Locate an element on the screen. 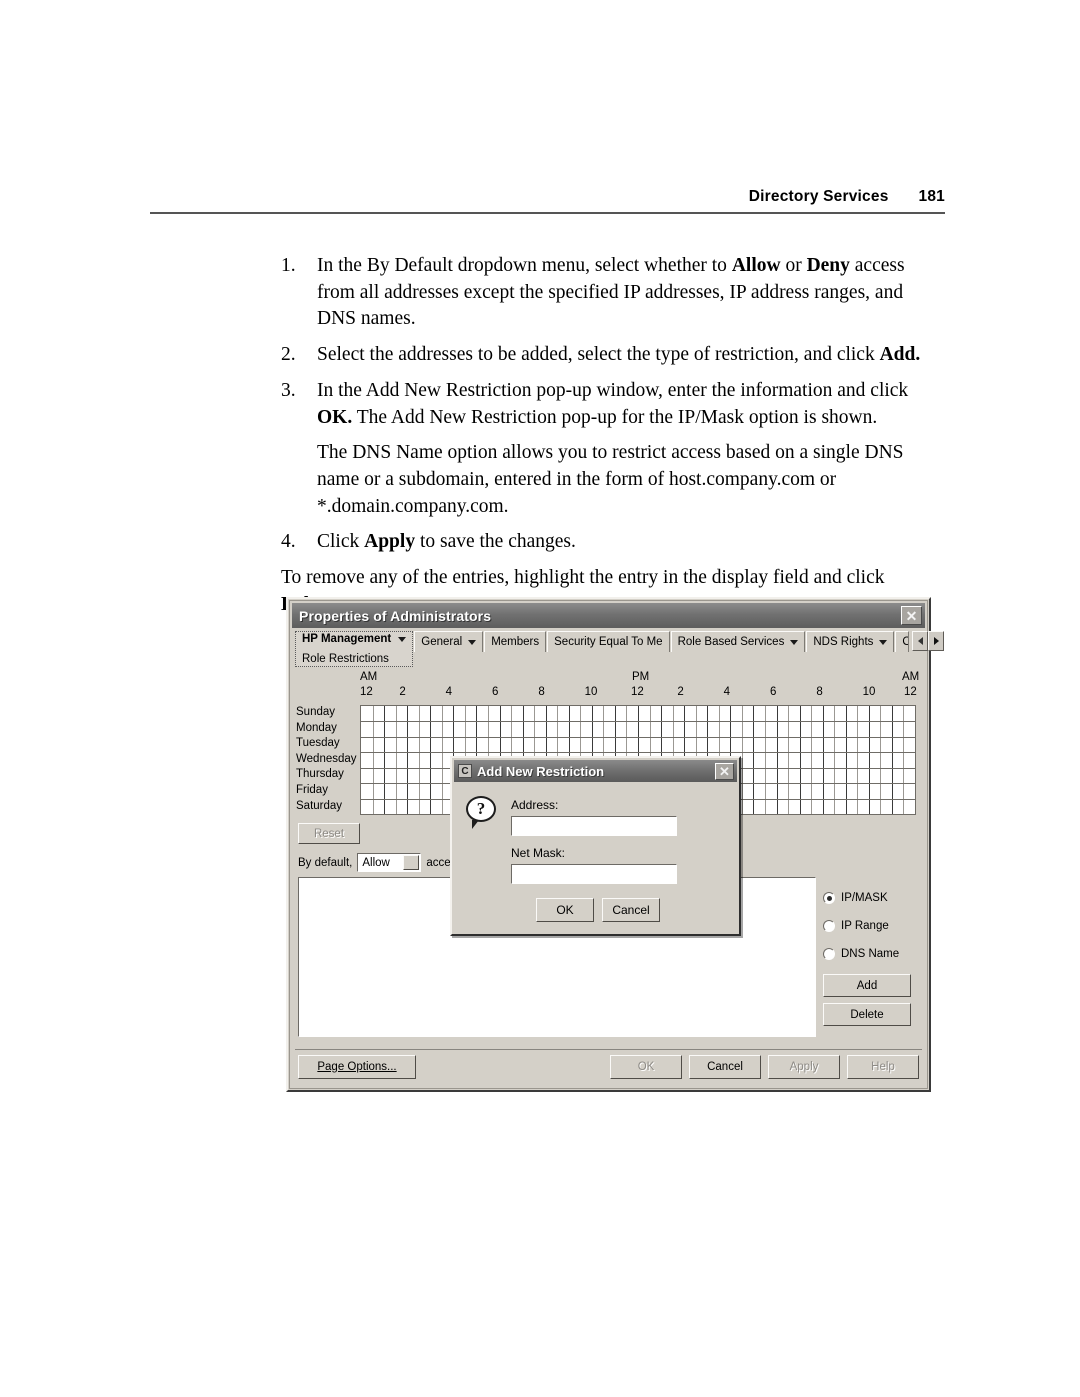 The width and height of the screenshot is (1080, 1397). window-footer: Page Options... OK Cancel Apply Help is located at coordinates (608, 1066).